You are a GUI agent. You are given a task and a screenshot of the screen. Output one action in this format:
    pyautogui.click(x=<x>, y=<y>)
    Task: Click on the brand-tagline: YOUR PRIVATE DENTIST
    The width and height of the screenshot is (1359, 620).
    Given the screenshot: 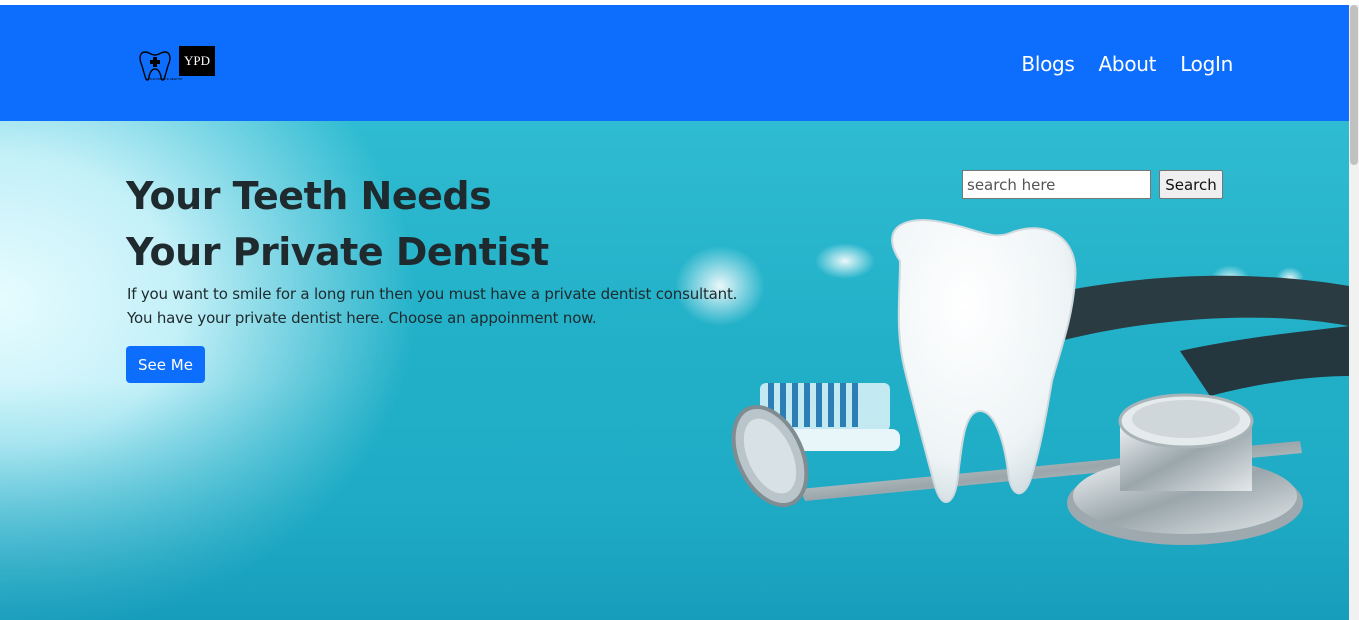 What is the action you would take?
    pyautogui.click(x=165, y=79)
    